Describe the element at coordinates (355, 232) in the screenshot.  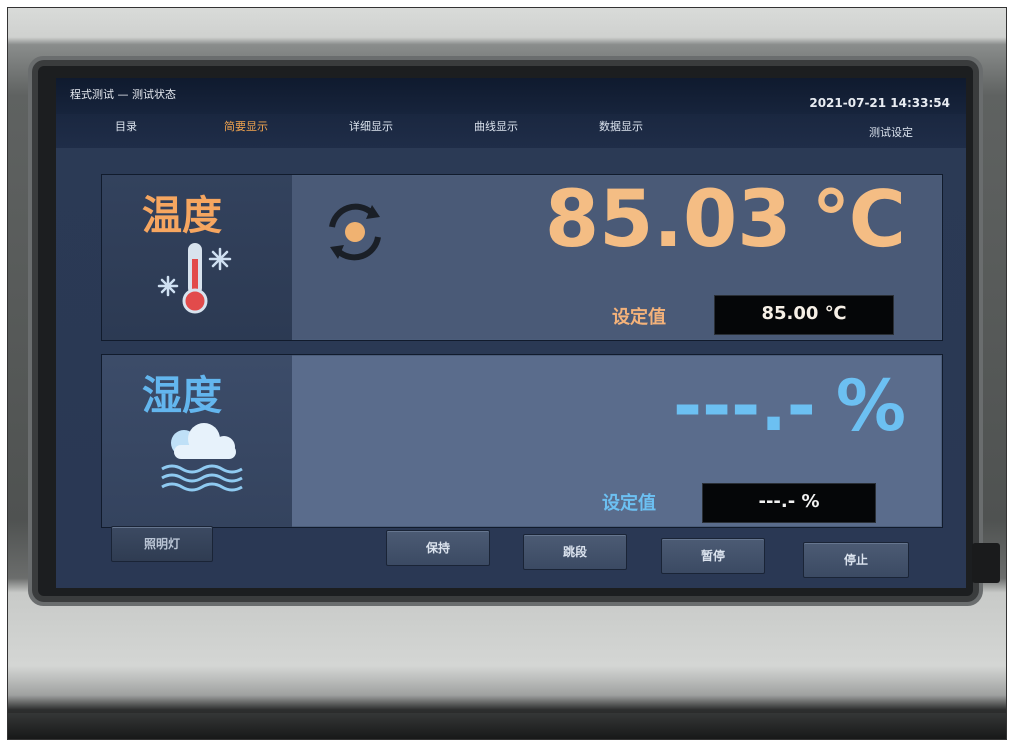
I see `refresh-cycle-icon` at that location.